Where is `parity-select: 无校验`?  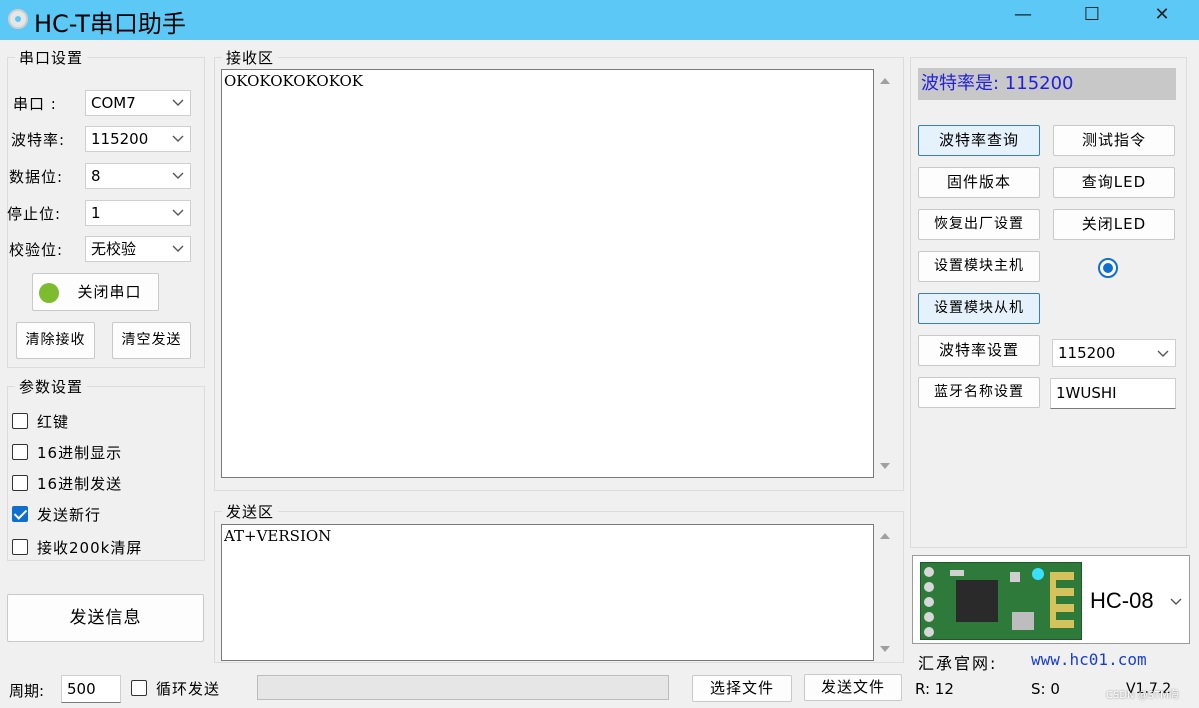
parity-select: 无校验 is located at coordinates (138, 249).